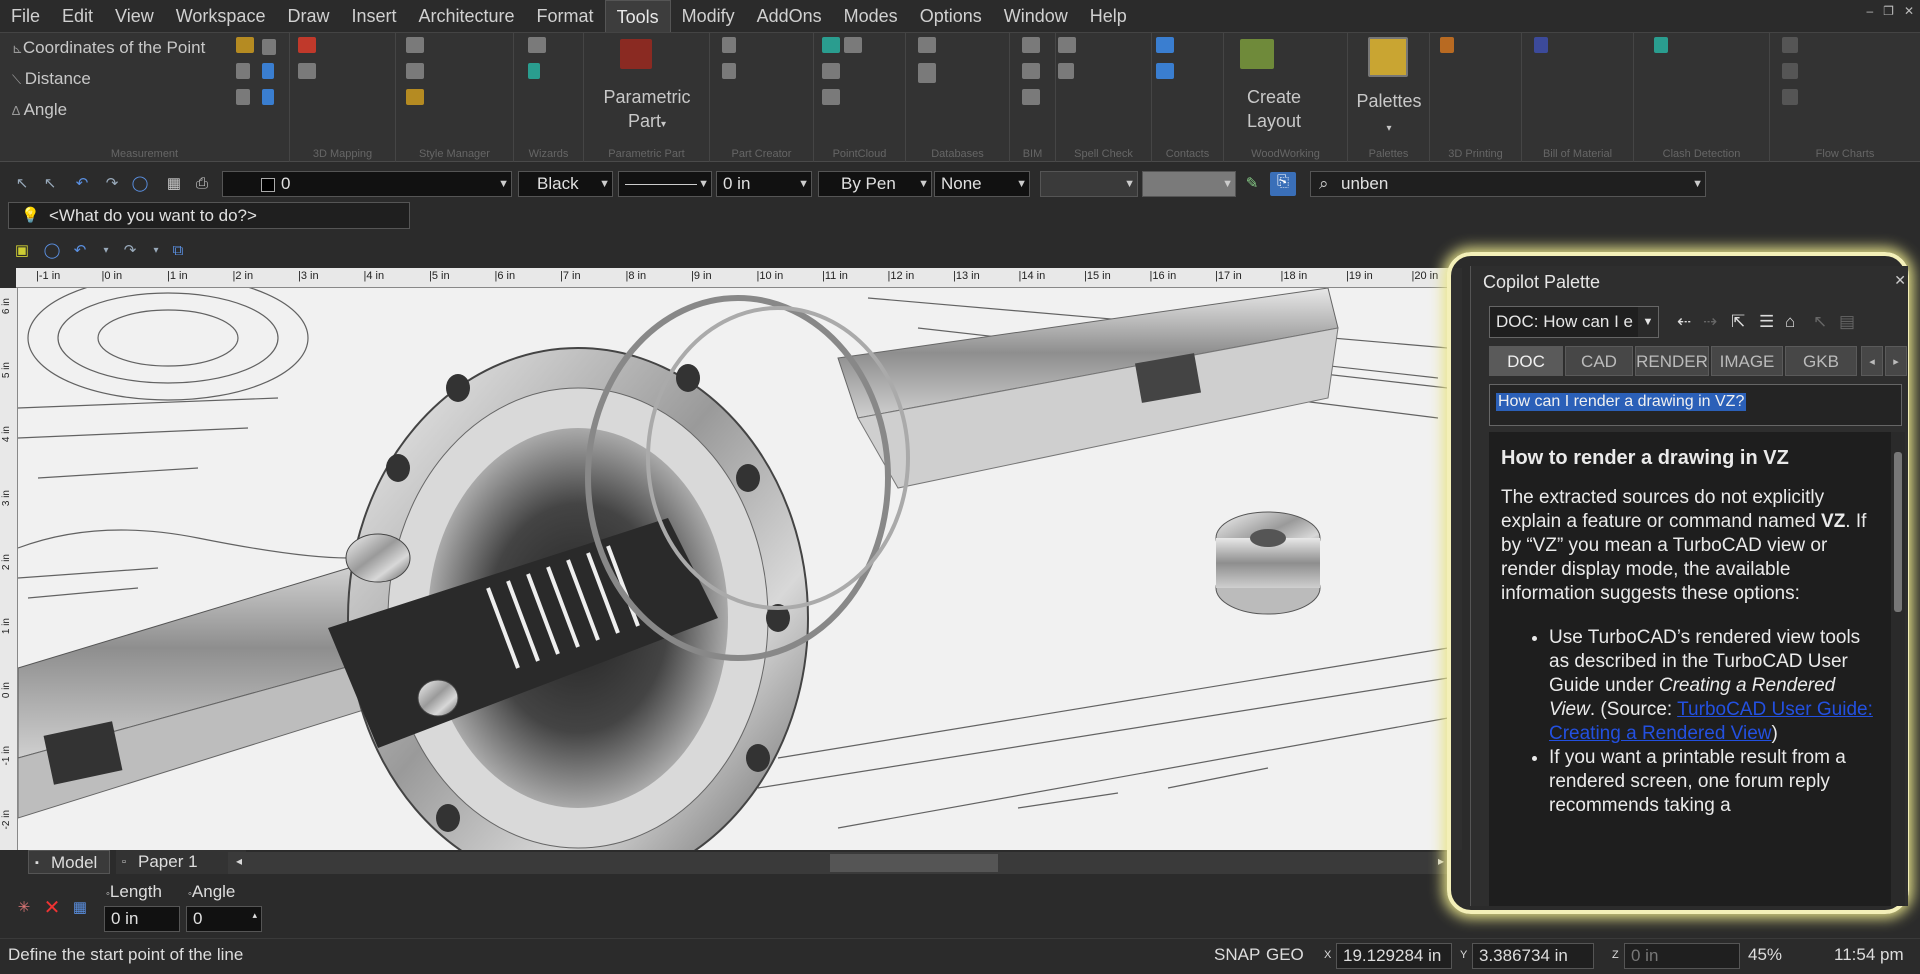  I want to click on scroll-left-icon: ◂, so click(239, 861).